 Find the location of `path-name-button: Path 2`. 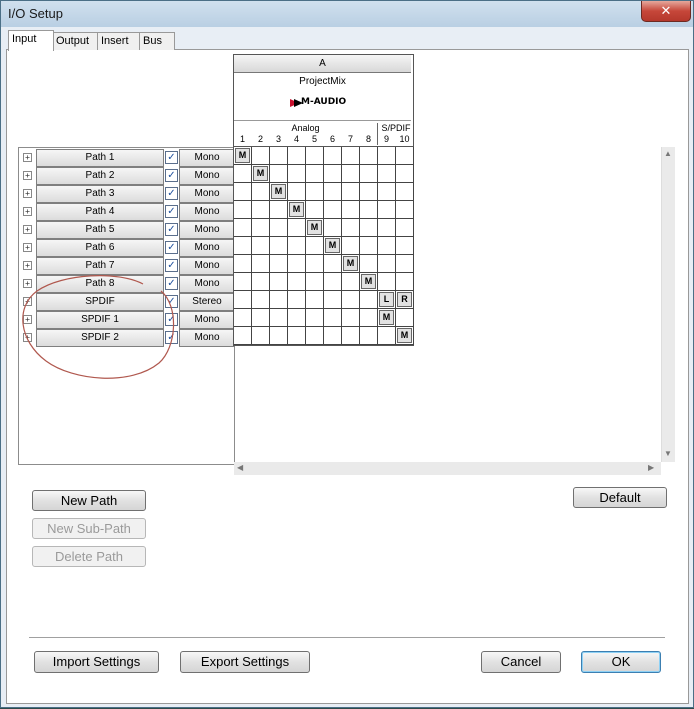

path-name-button: Path 2 is located at coordinates (100, 176).